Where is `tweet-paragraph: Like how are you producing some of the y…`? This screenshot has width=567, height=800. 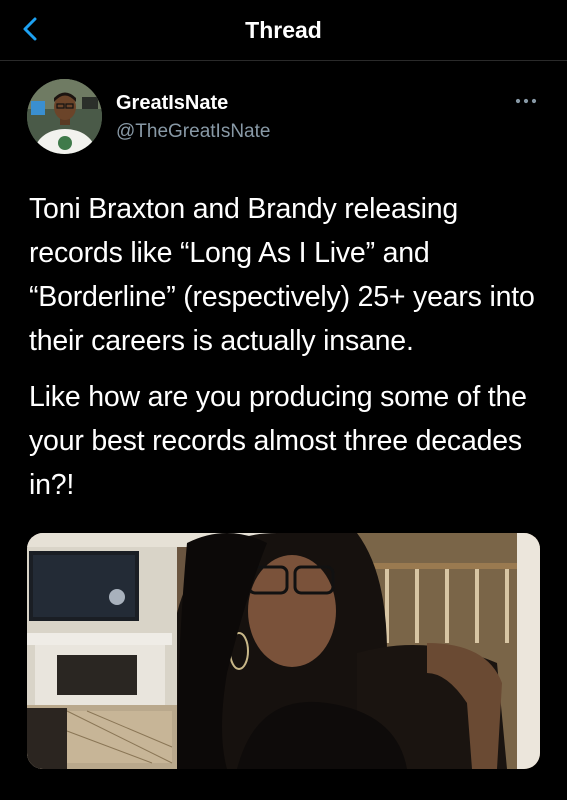 tweet-paragraph: Like how are you producing some of the y… is located at coordinates (278, 441).